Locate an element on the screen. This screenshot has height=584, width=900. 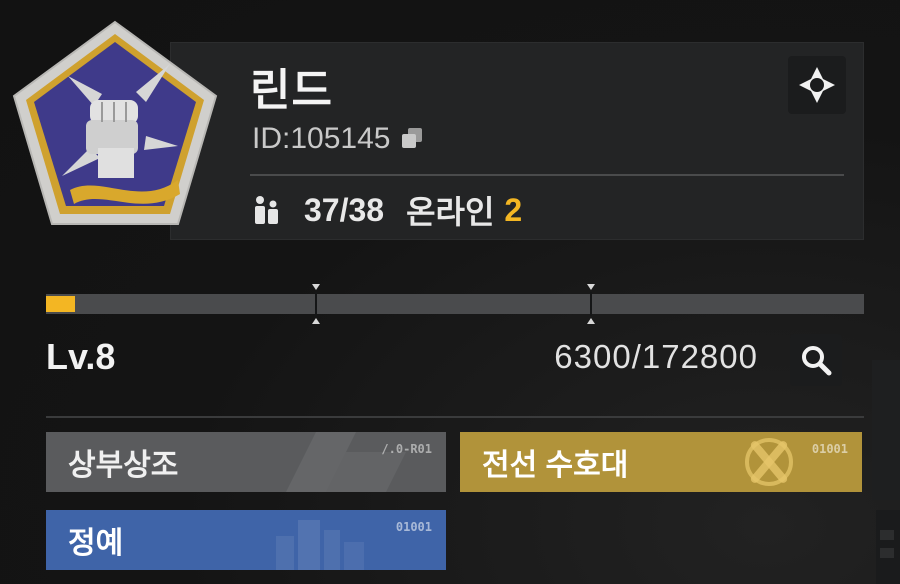
guild-name: 린드 is located at coordinates (291, 90).